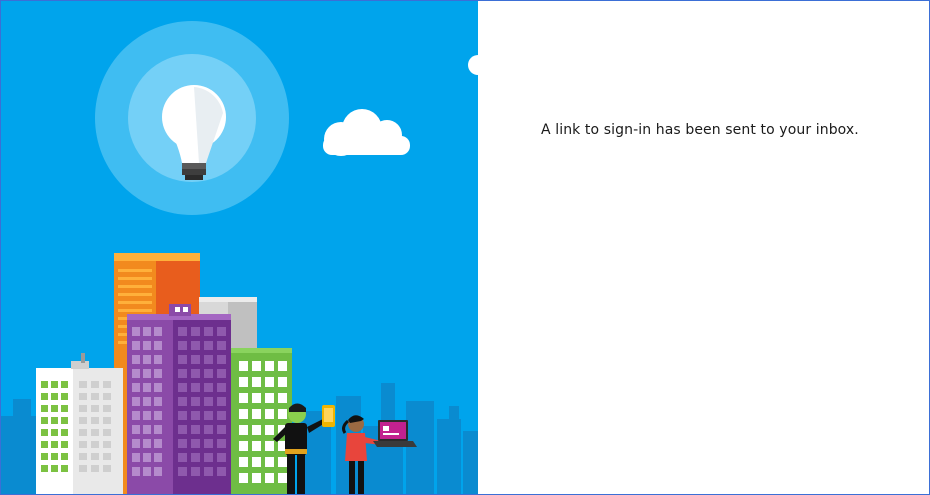  What do you see at coordinates (261, 421) in the screenshot?
I see `green-building` at bounding box center [261, 421].